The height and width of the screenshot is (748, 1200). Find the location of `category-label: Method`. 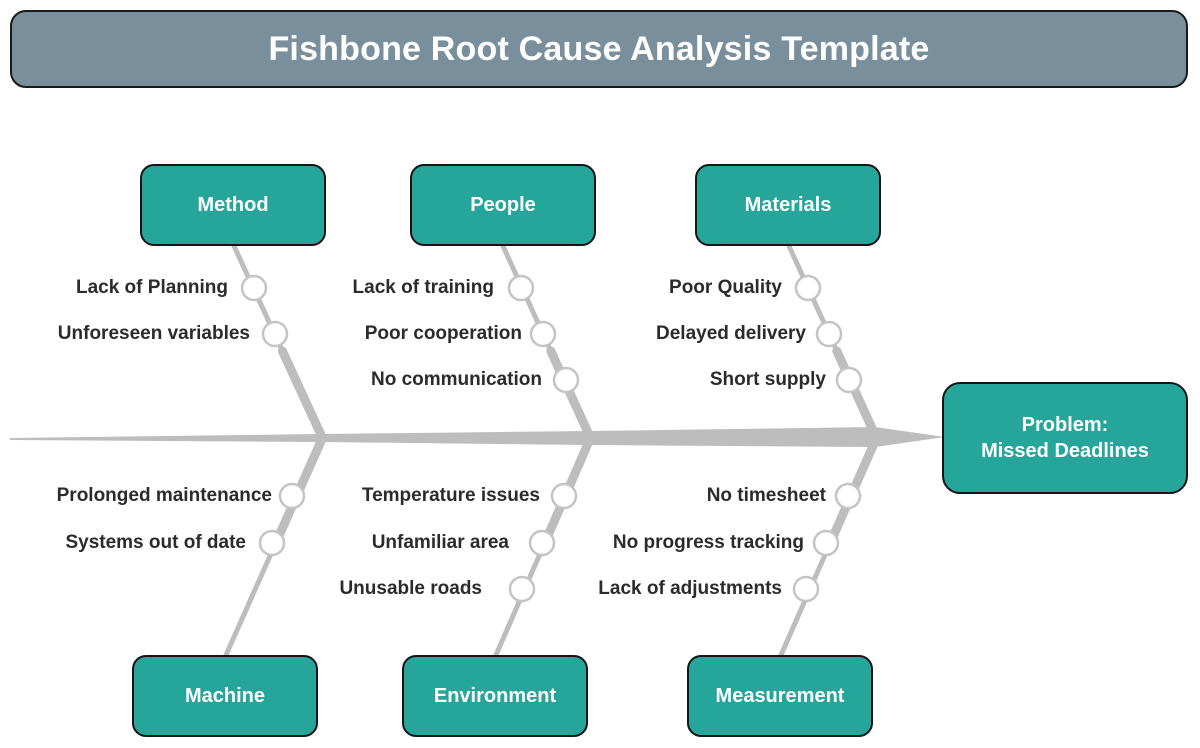

category-label: Method is located at coordinates (233, 204).